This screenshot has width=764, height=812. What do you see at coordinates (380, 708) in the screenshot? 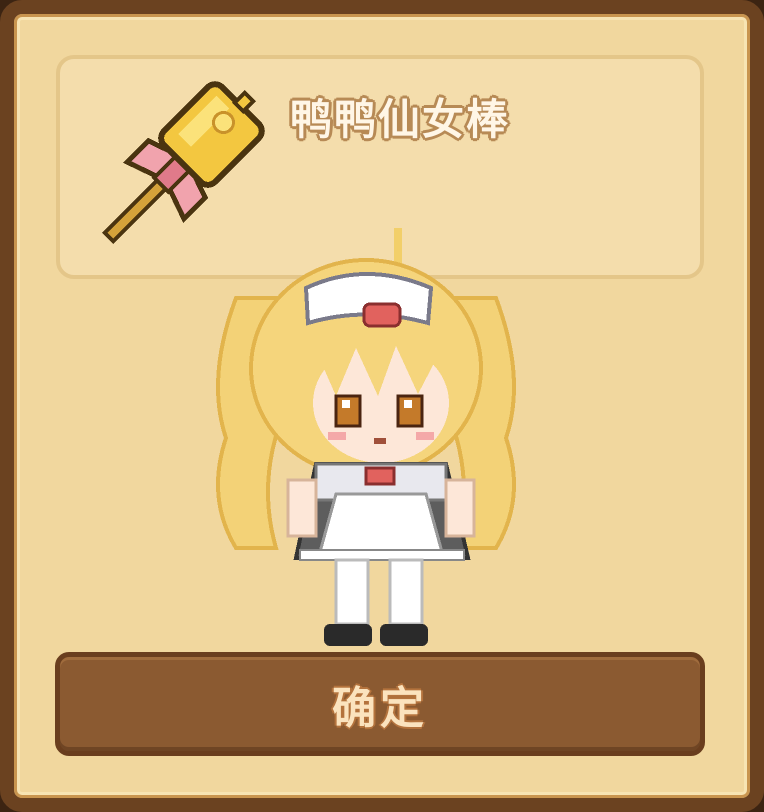
I see `confirm-button-label: 确定` at bounding box center [380, 708].